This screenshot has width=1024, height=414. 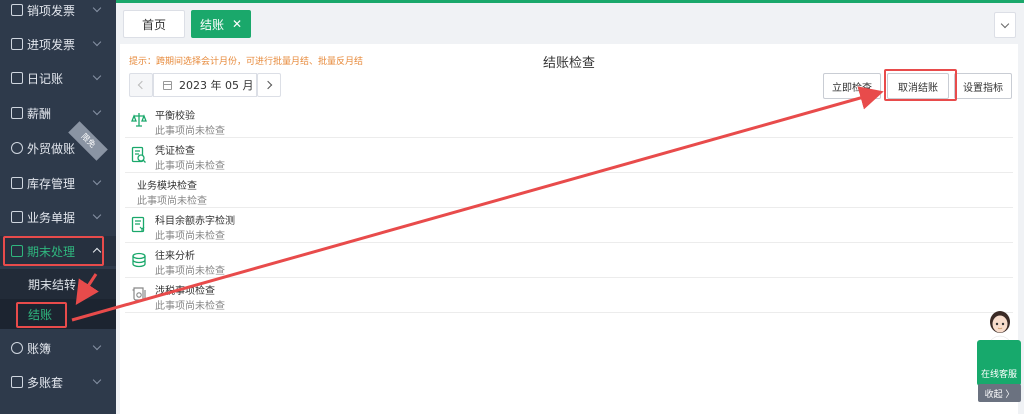 I want to click on sidebar-item-label: 账簿, so click(x=39, y=348).